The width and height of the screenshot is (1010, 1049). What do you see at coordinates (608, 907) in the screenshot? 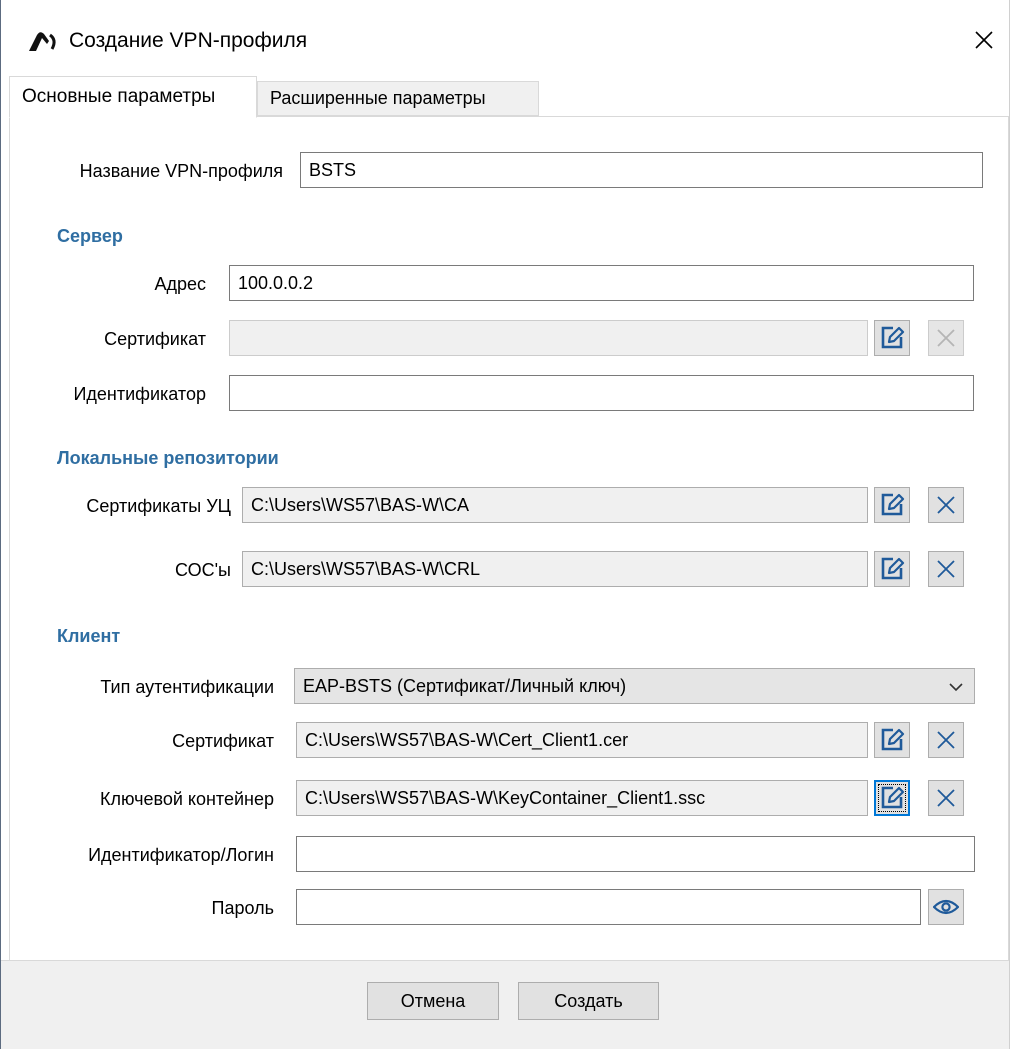
I see `password-input` at bounding box center [608, 907].